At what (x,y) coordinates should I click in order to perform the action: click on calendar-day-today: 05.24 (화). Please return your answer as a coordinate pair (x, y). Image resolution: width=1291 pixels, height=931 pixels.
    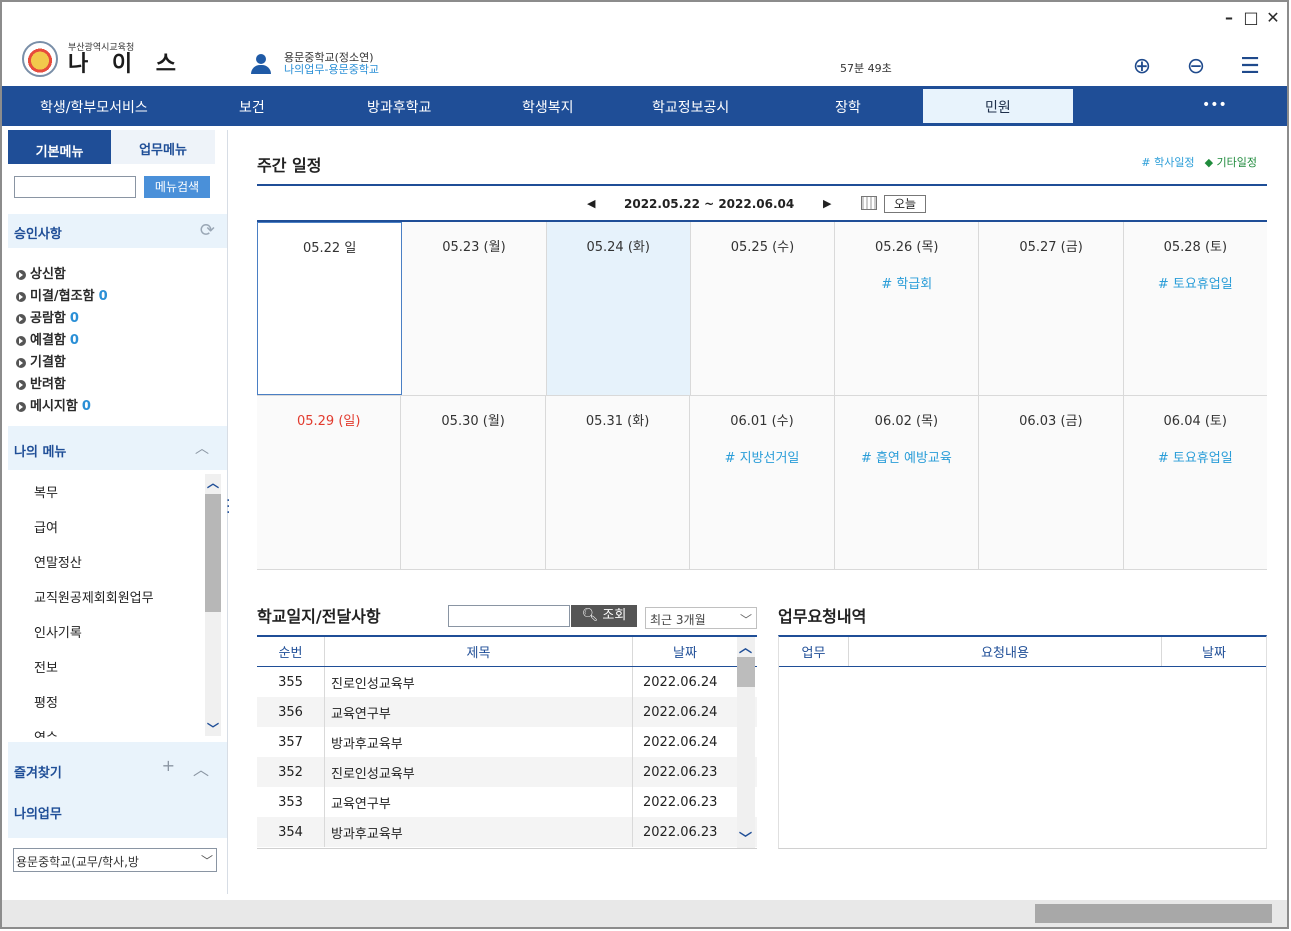
    Looking at the image, I should click on (618, 308).